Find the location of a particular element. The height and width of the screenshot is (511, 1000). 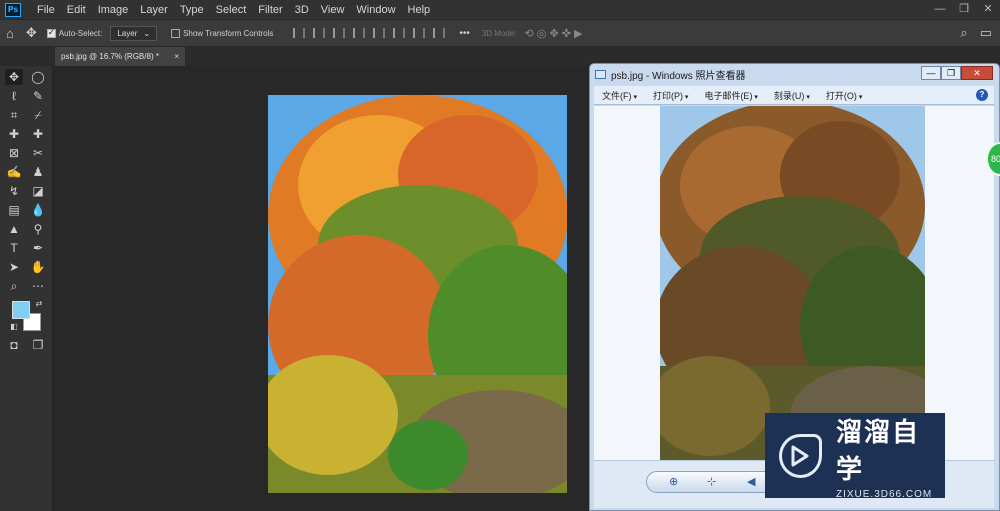

close-tab-icon: × is located at coordinates (176, 56).